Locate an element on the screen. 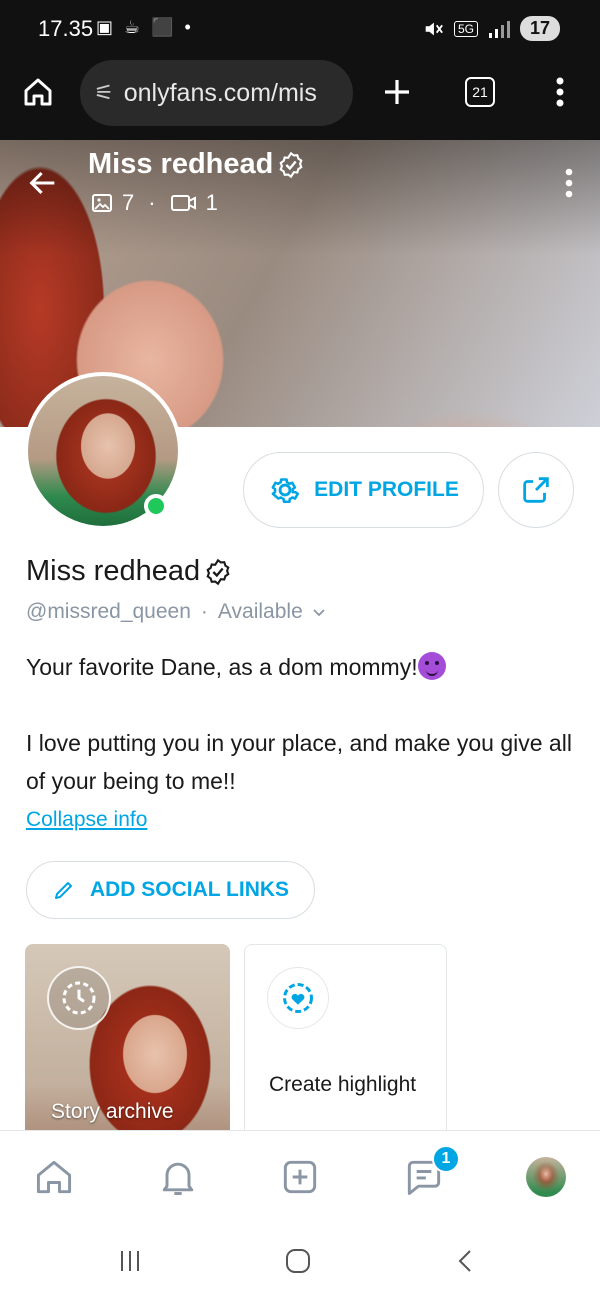 This screenshot has height=1300, width=600. create-highlight-label: Create highlight is located at coordinates (343, 1084).